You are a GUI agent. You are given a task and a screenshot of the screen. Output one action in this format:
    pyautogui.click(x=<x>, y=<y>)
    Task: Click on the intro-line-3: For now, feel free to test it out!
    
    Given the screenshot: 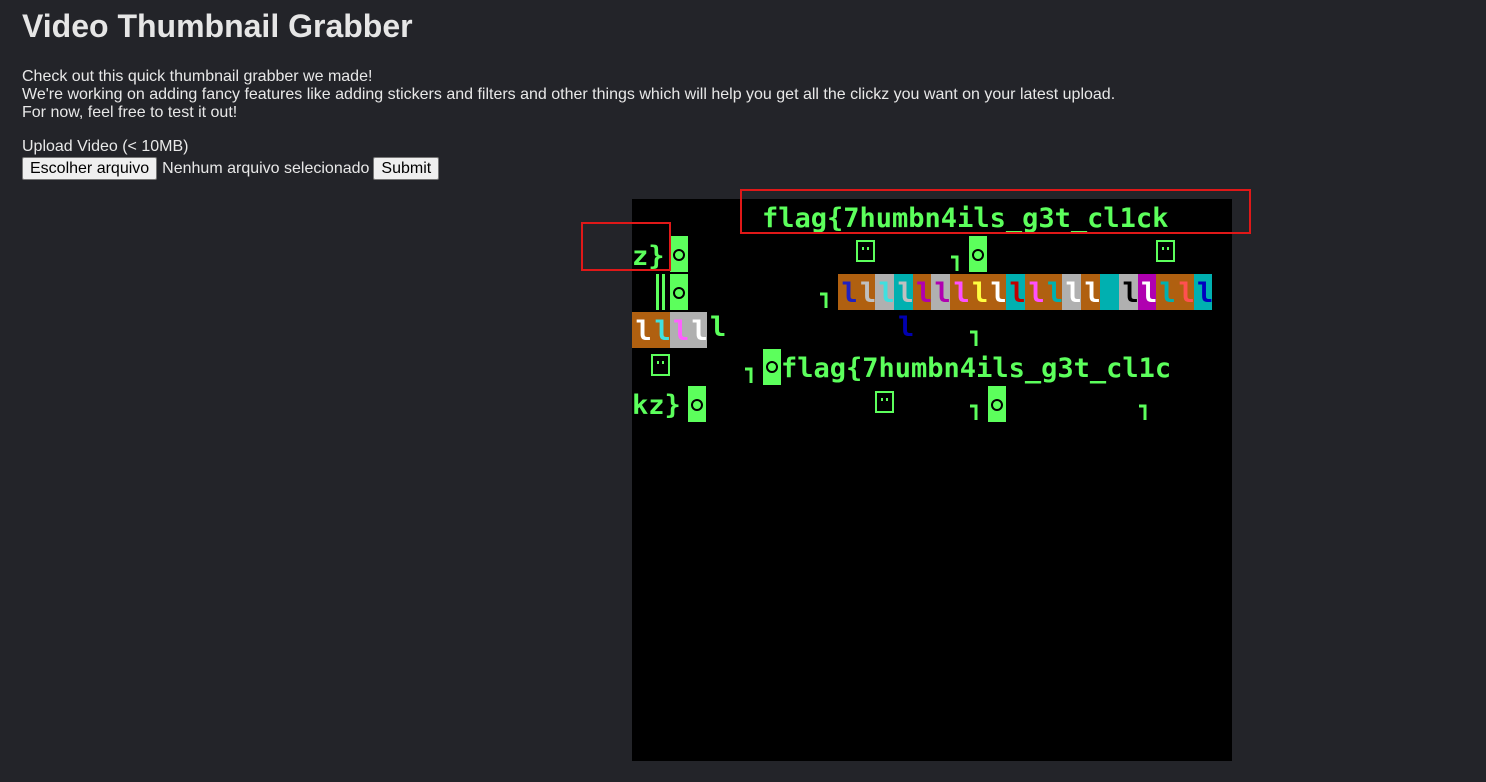 What is the action you would take?
    pyautogui.click(x=130, y=112)
    